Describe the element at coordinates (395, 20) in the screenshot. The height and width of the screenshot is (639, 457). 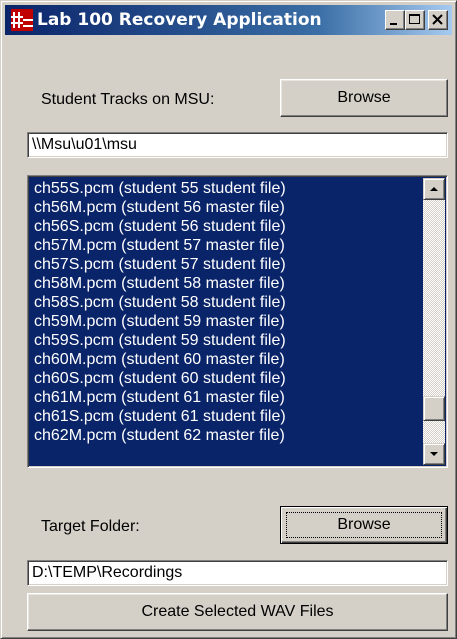
I see `minimize-button` at that location.